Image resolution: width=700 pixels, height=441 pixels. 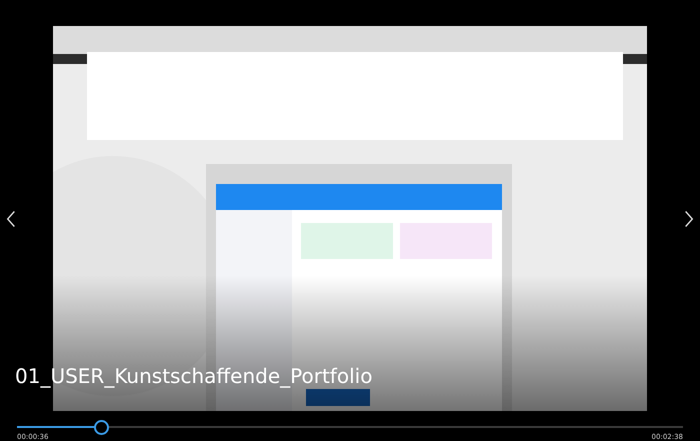 I want to click on seek-handle, so click(x=101, y=427).